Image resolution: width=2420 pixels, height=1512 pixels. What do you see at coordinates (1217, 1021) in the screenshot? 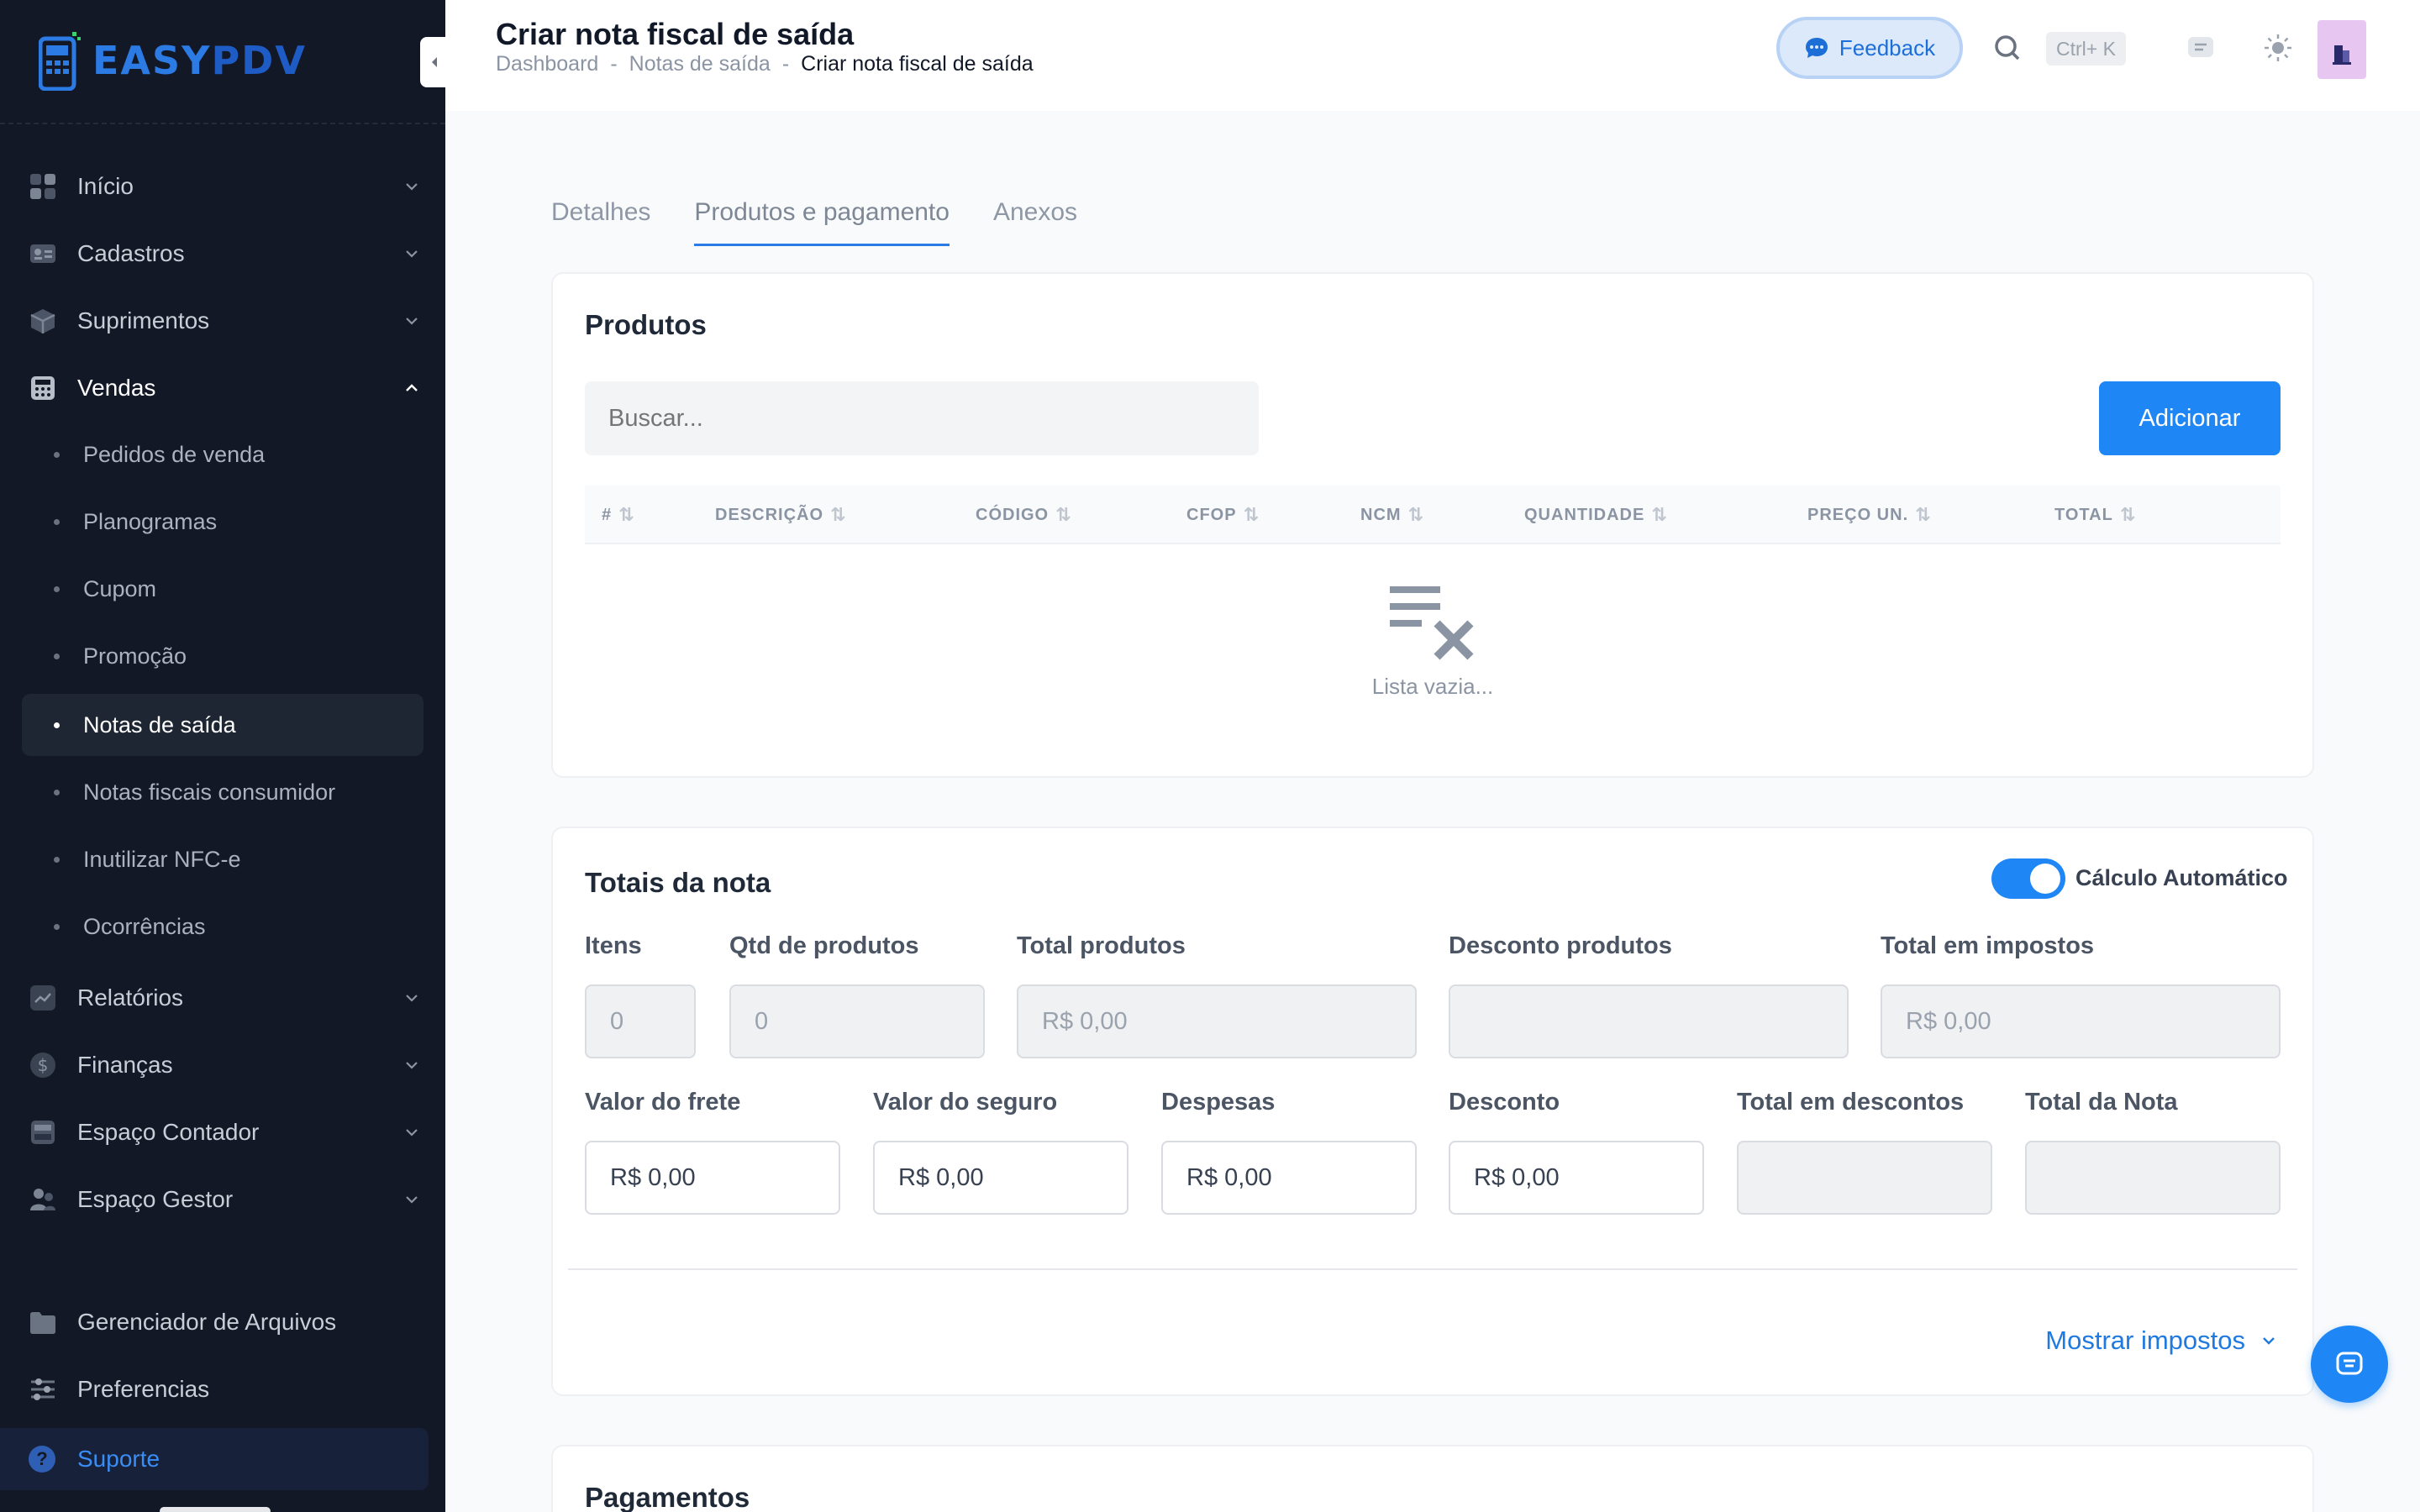
I see `total-produtos-field: R$ 0,00` at bounding box center [1217, 1021].